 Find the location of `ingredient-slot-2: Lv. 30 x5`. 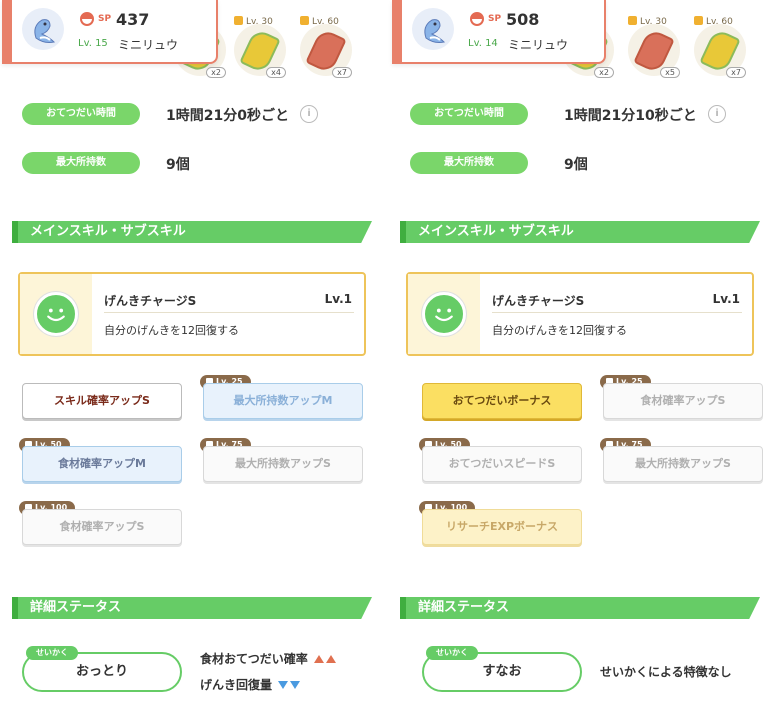

ingredient-slot-2: Lv. 30 x5 is located at coordinates (653, 44).